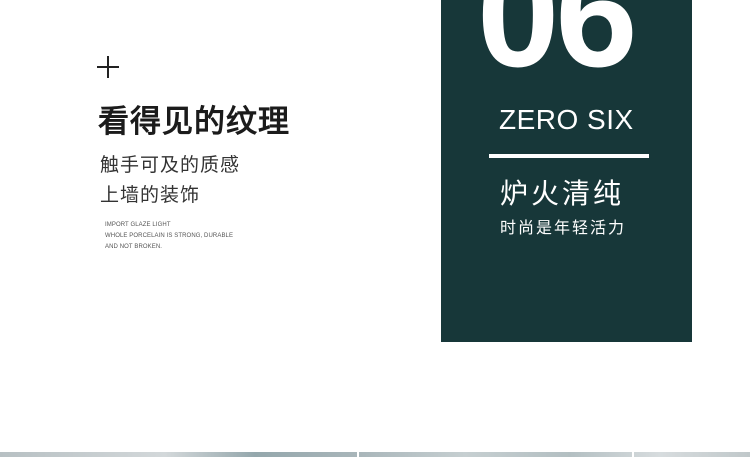 The image size is (750, 457). I want to click on small-text-line-3: AND NOT BROKEN., so click(134, 247).